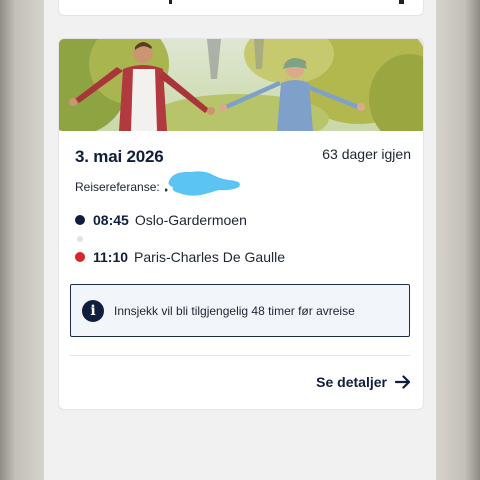 This screenshot has width=480, height=480. Describe the element at coordinates (111, 220) in the screenshot. I see `departure-time: 08:45` at that location.